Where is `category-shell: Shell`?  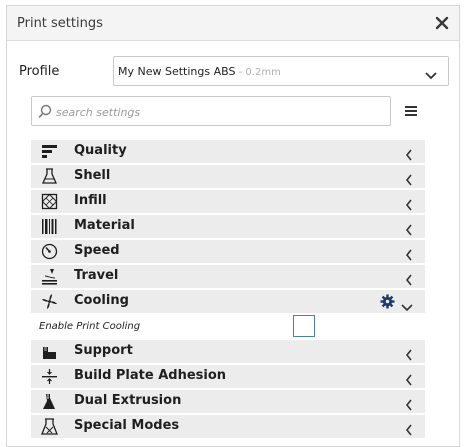
category-shell: Shell is located at coordinates (228, 176).